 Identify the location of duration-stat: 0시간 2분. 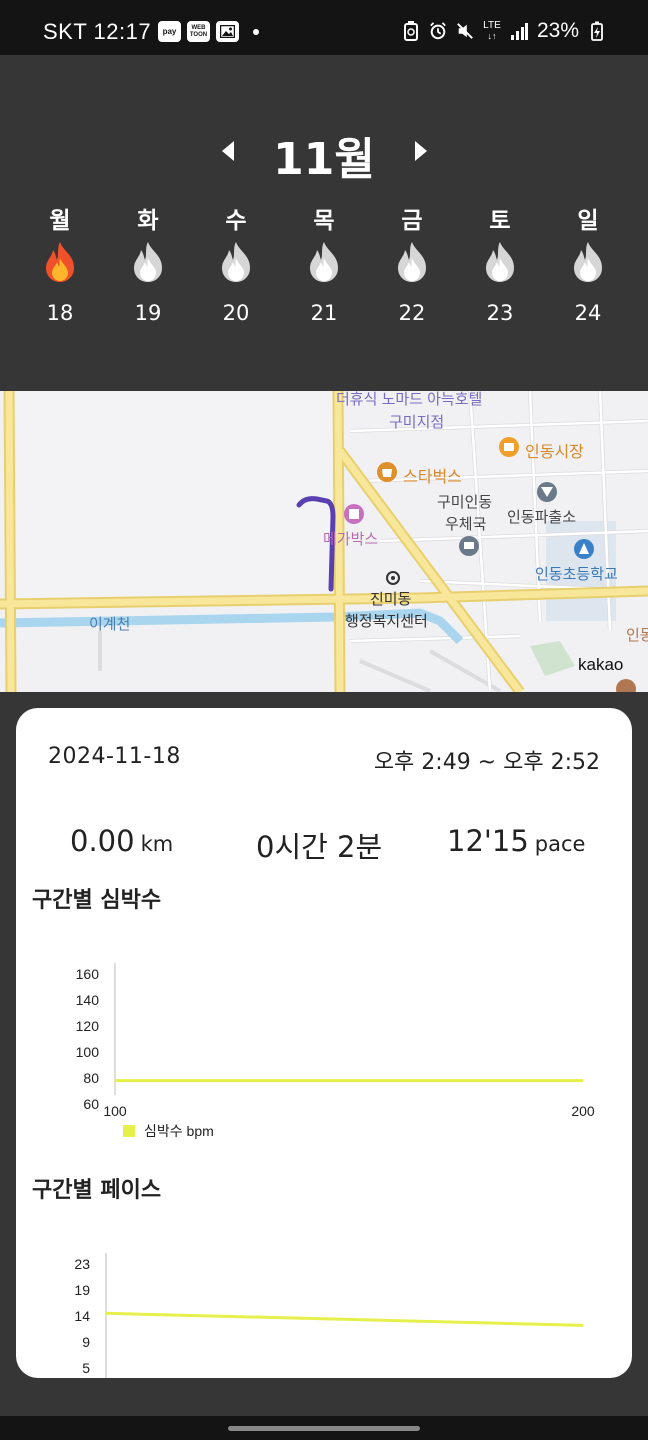
(319, 845).